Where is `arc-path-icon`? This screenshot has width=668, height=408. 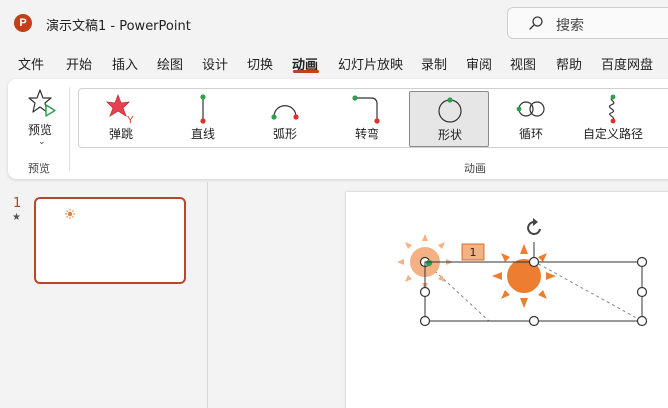 arc-path-icon is located at coordinates (285, 112).